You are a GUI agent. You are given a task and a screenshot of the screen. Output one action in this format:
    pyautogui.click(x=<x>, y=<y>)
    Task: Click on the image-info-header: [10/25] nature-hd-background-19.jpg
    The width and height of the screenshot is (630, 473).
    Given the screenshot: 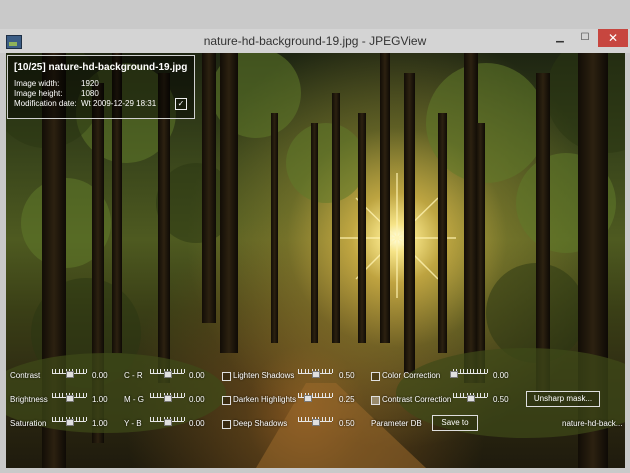 What is the action you would take?
    pyautogui.click(x=101, y=67)
    